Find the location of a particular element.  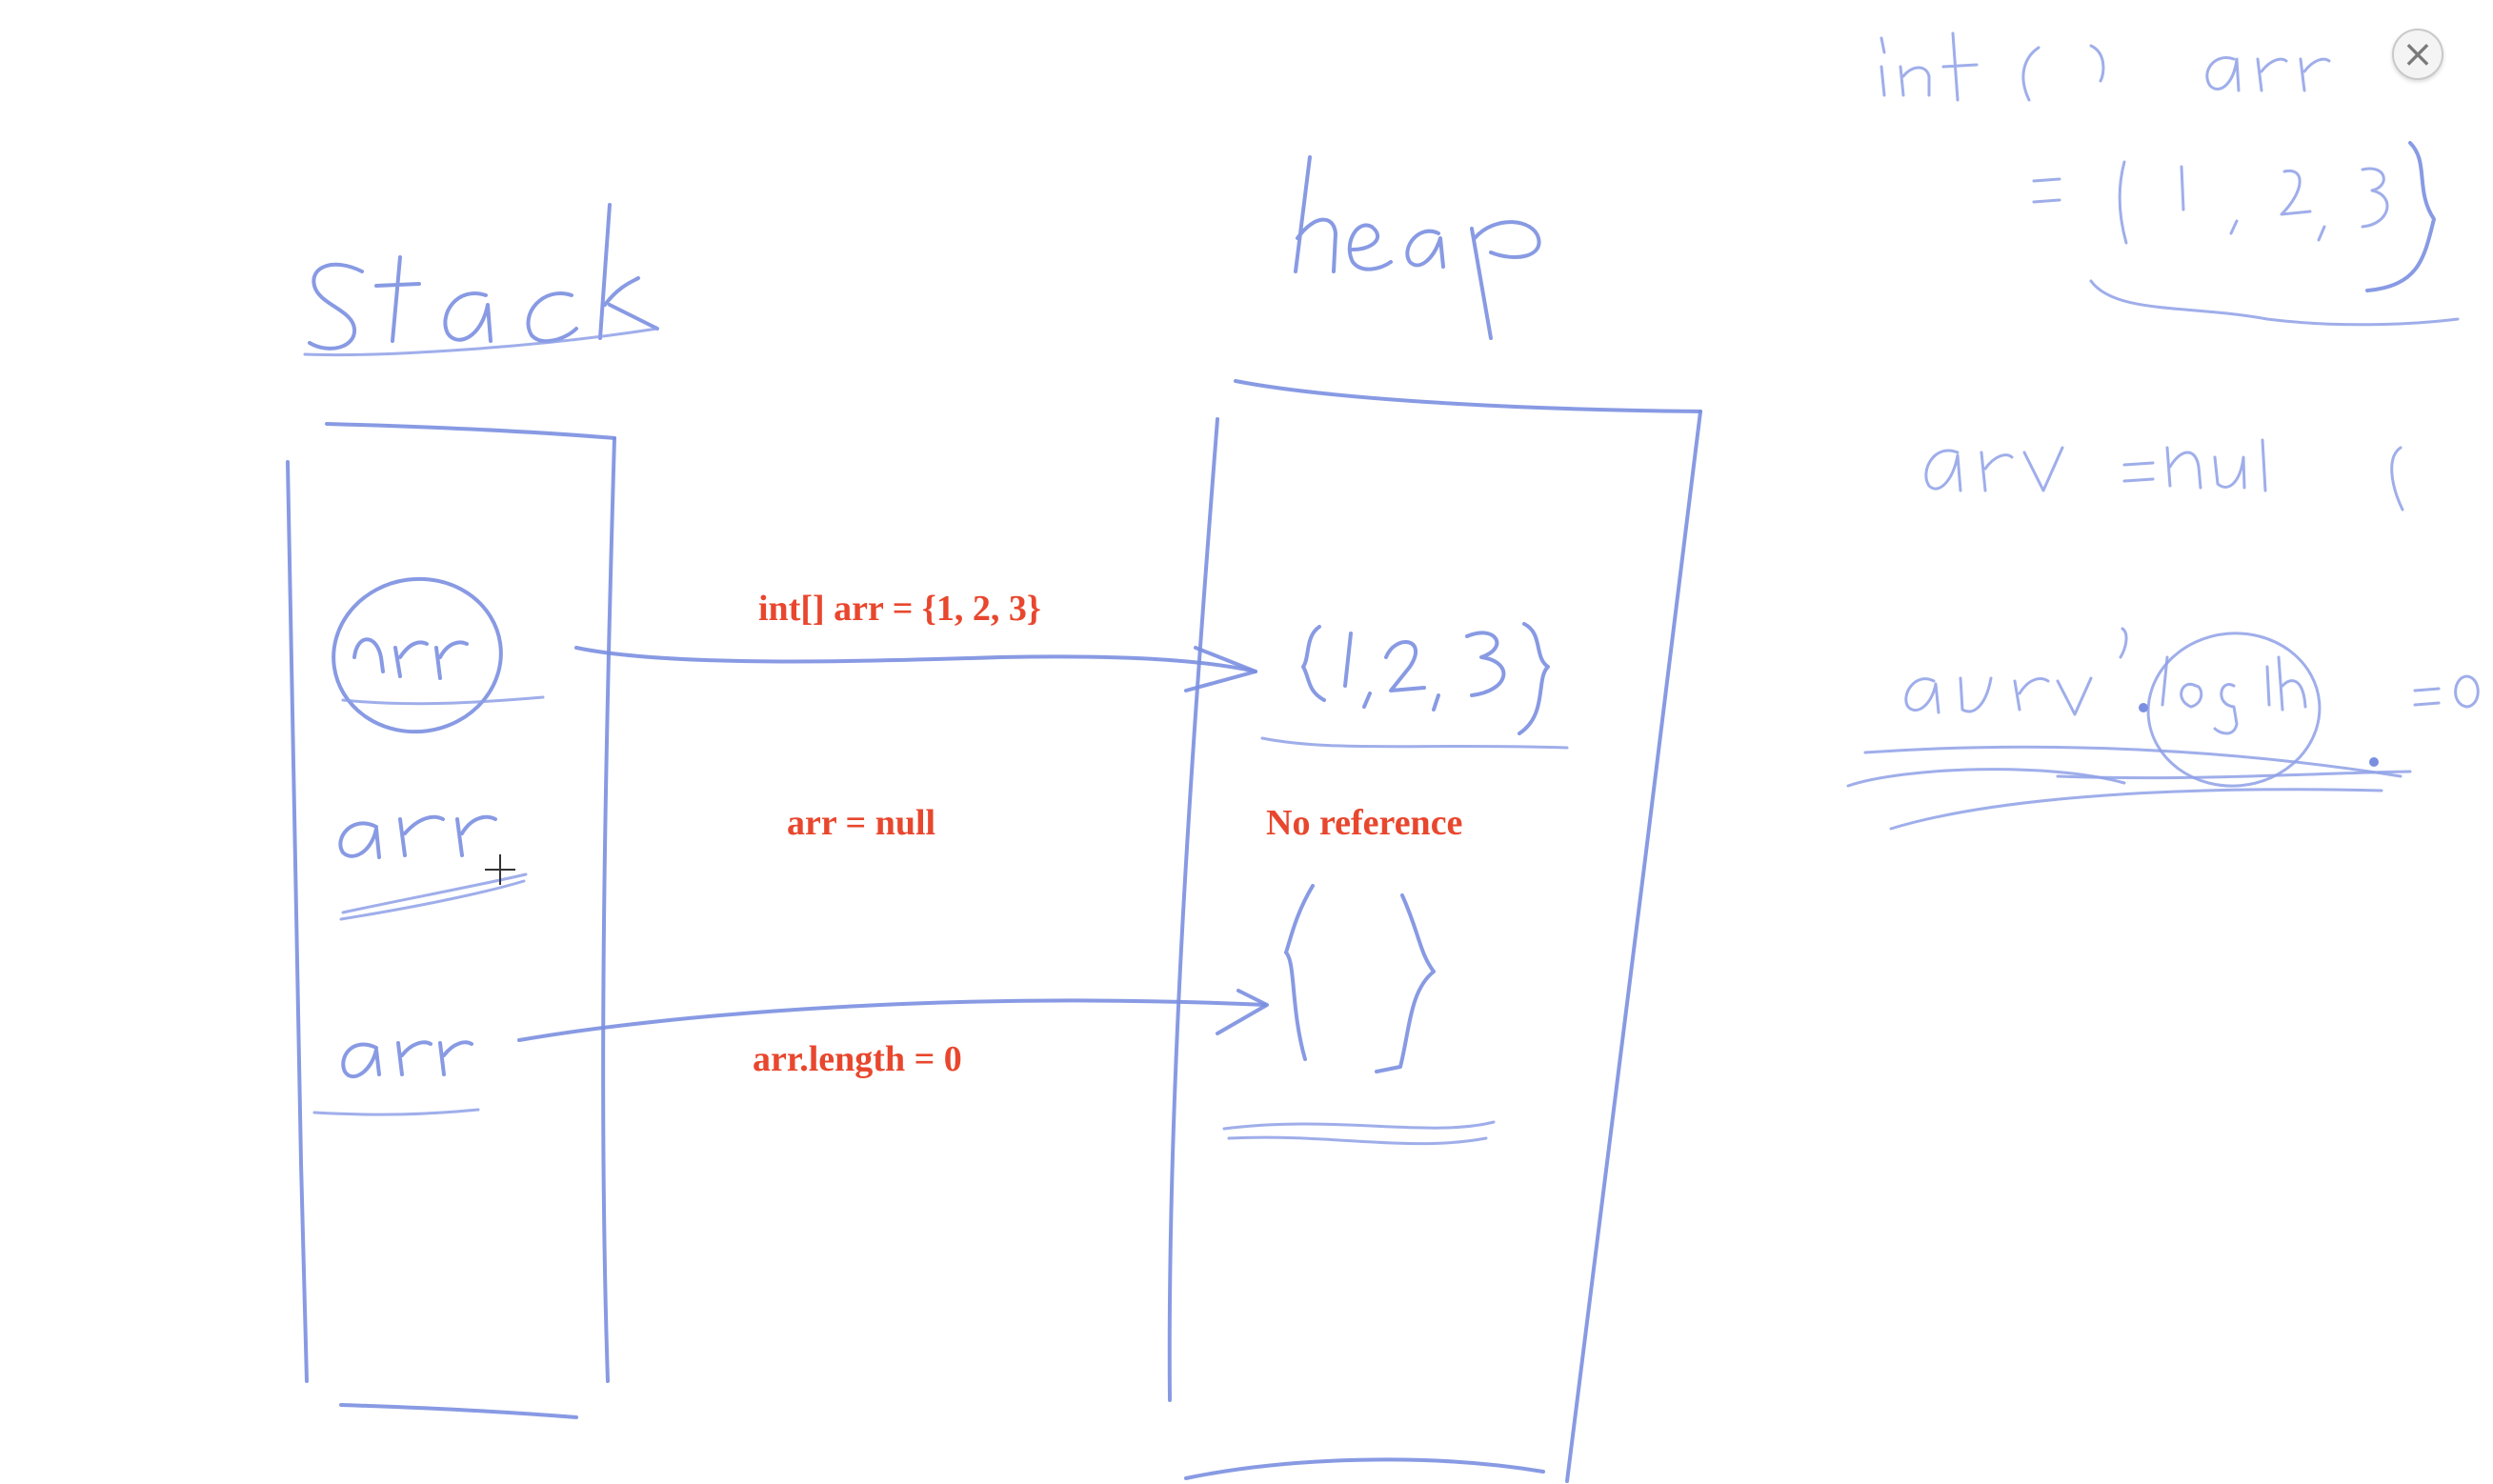

stack-entry-arr-circled is located at coordinates (438, 655).